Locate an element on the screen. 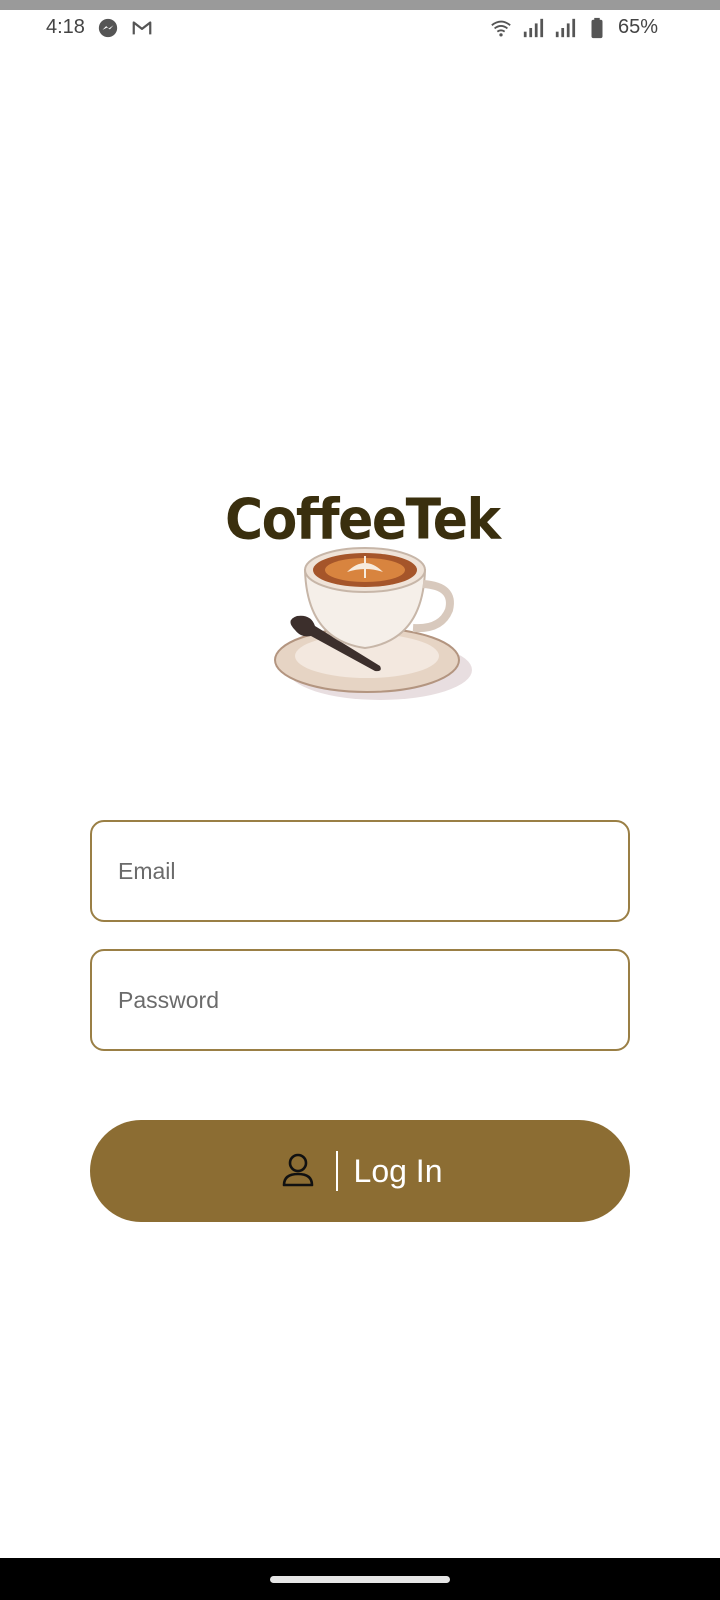 The width and height of the screenshot is (720, 1600). app-logo: CoffeeTek is located at coordinates (363, 599).